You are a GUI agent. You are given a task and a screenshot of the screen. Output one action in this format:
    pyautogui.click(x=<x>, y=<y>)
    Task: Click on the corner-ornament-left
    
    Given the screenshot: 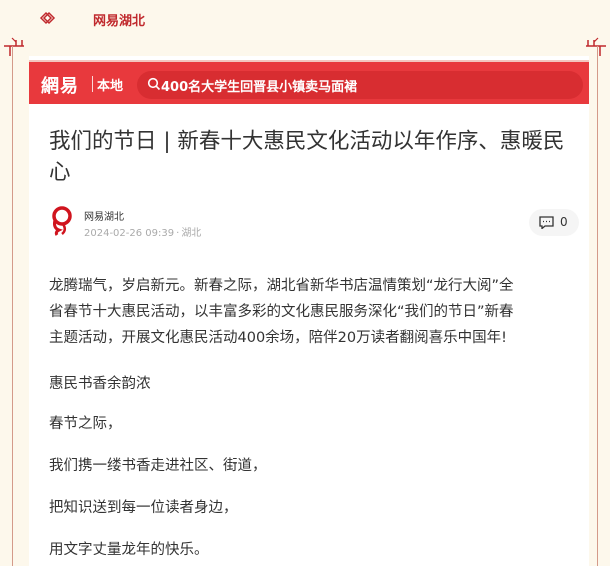 What is the action you would take?
    pyautogui.click(x=14, y=46)
    